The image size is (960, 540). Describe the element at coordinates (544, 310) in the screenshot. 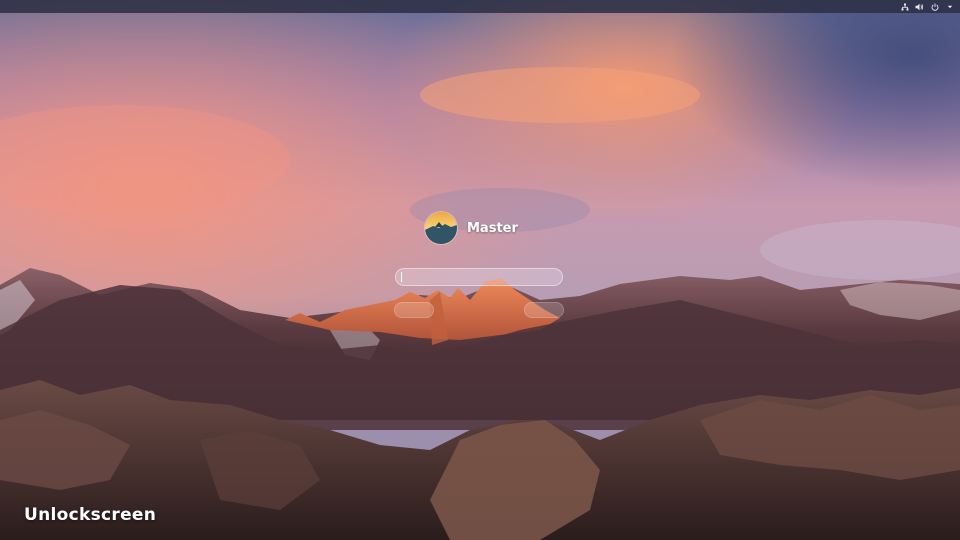

I see `right-action-button` at that location.